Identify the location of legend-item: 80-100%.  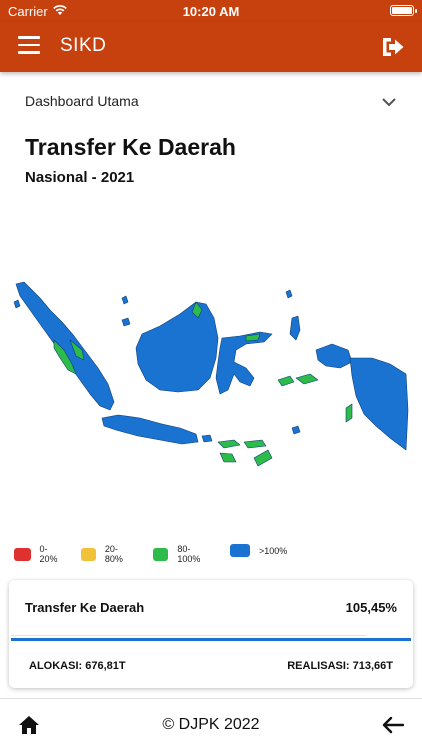
(179, 554).